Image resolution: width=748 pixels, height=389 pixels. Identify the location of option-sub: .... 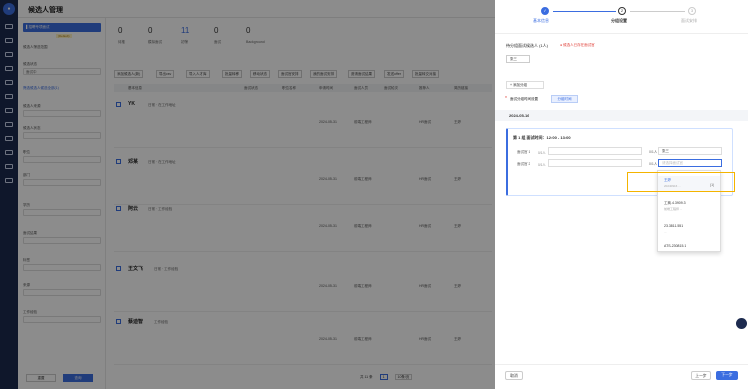
(665, 232).